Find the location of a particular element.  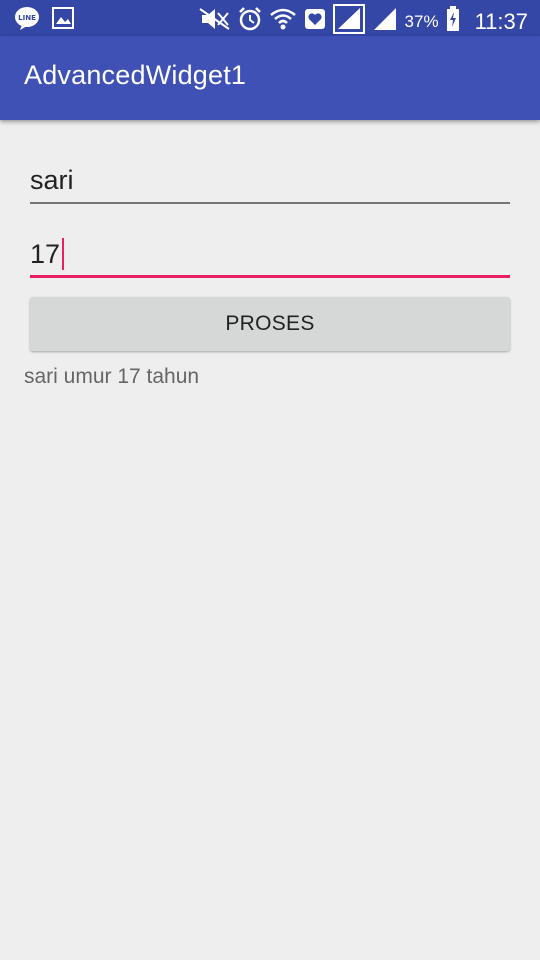

text-cursor is located at coordinates (63, 254).